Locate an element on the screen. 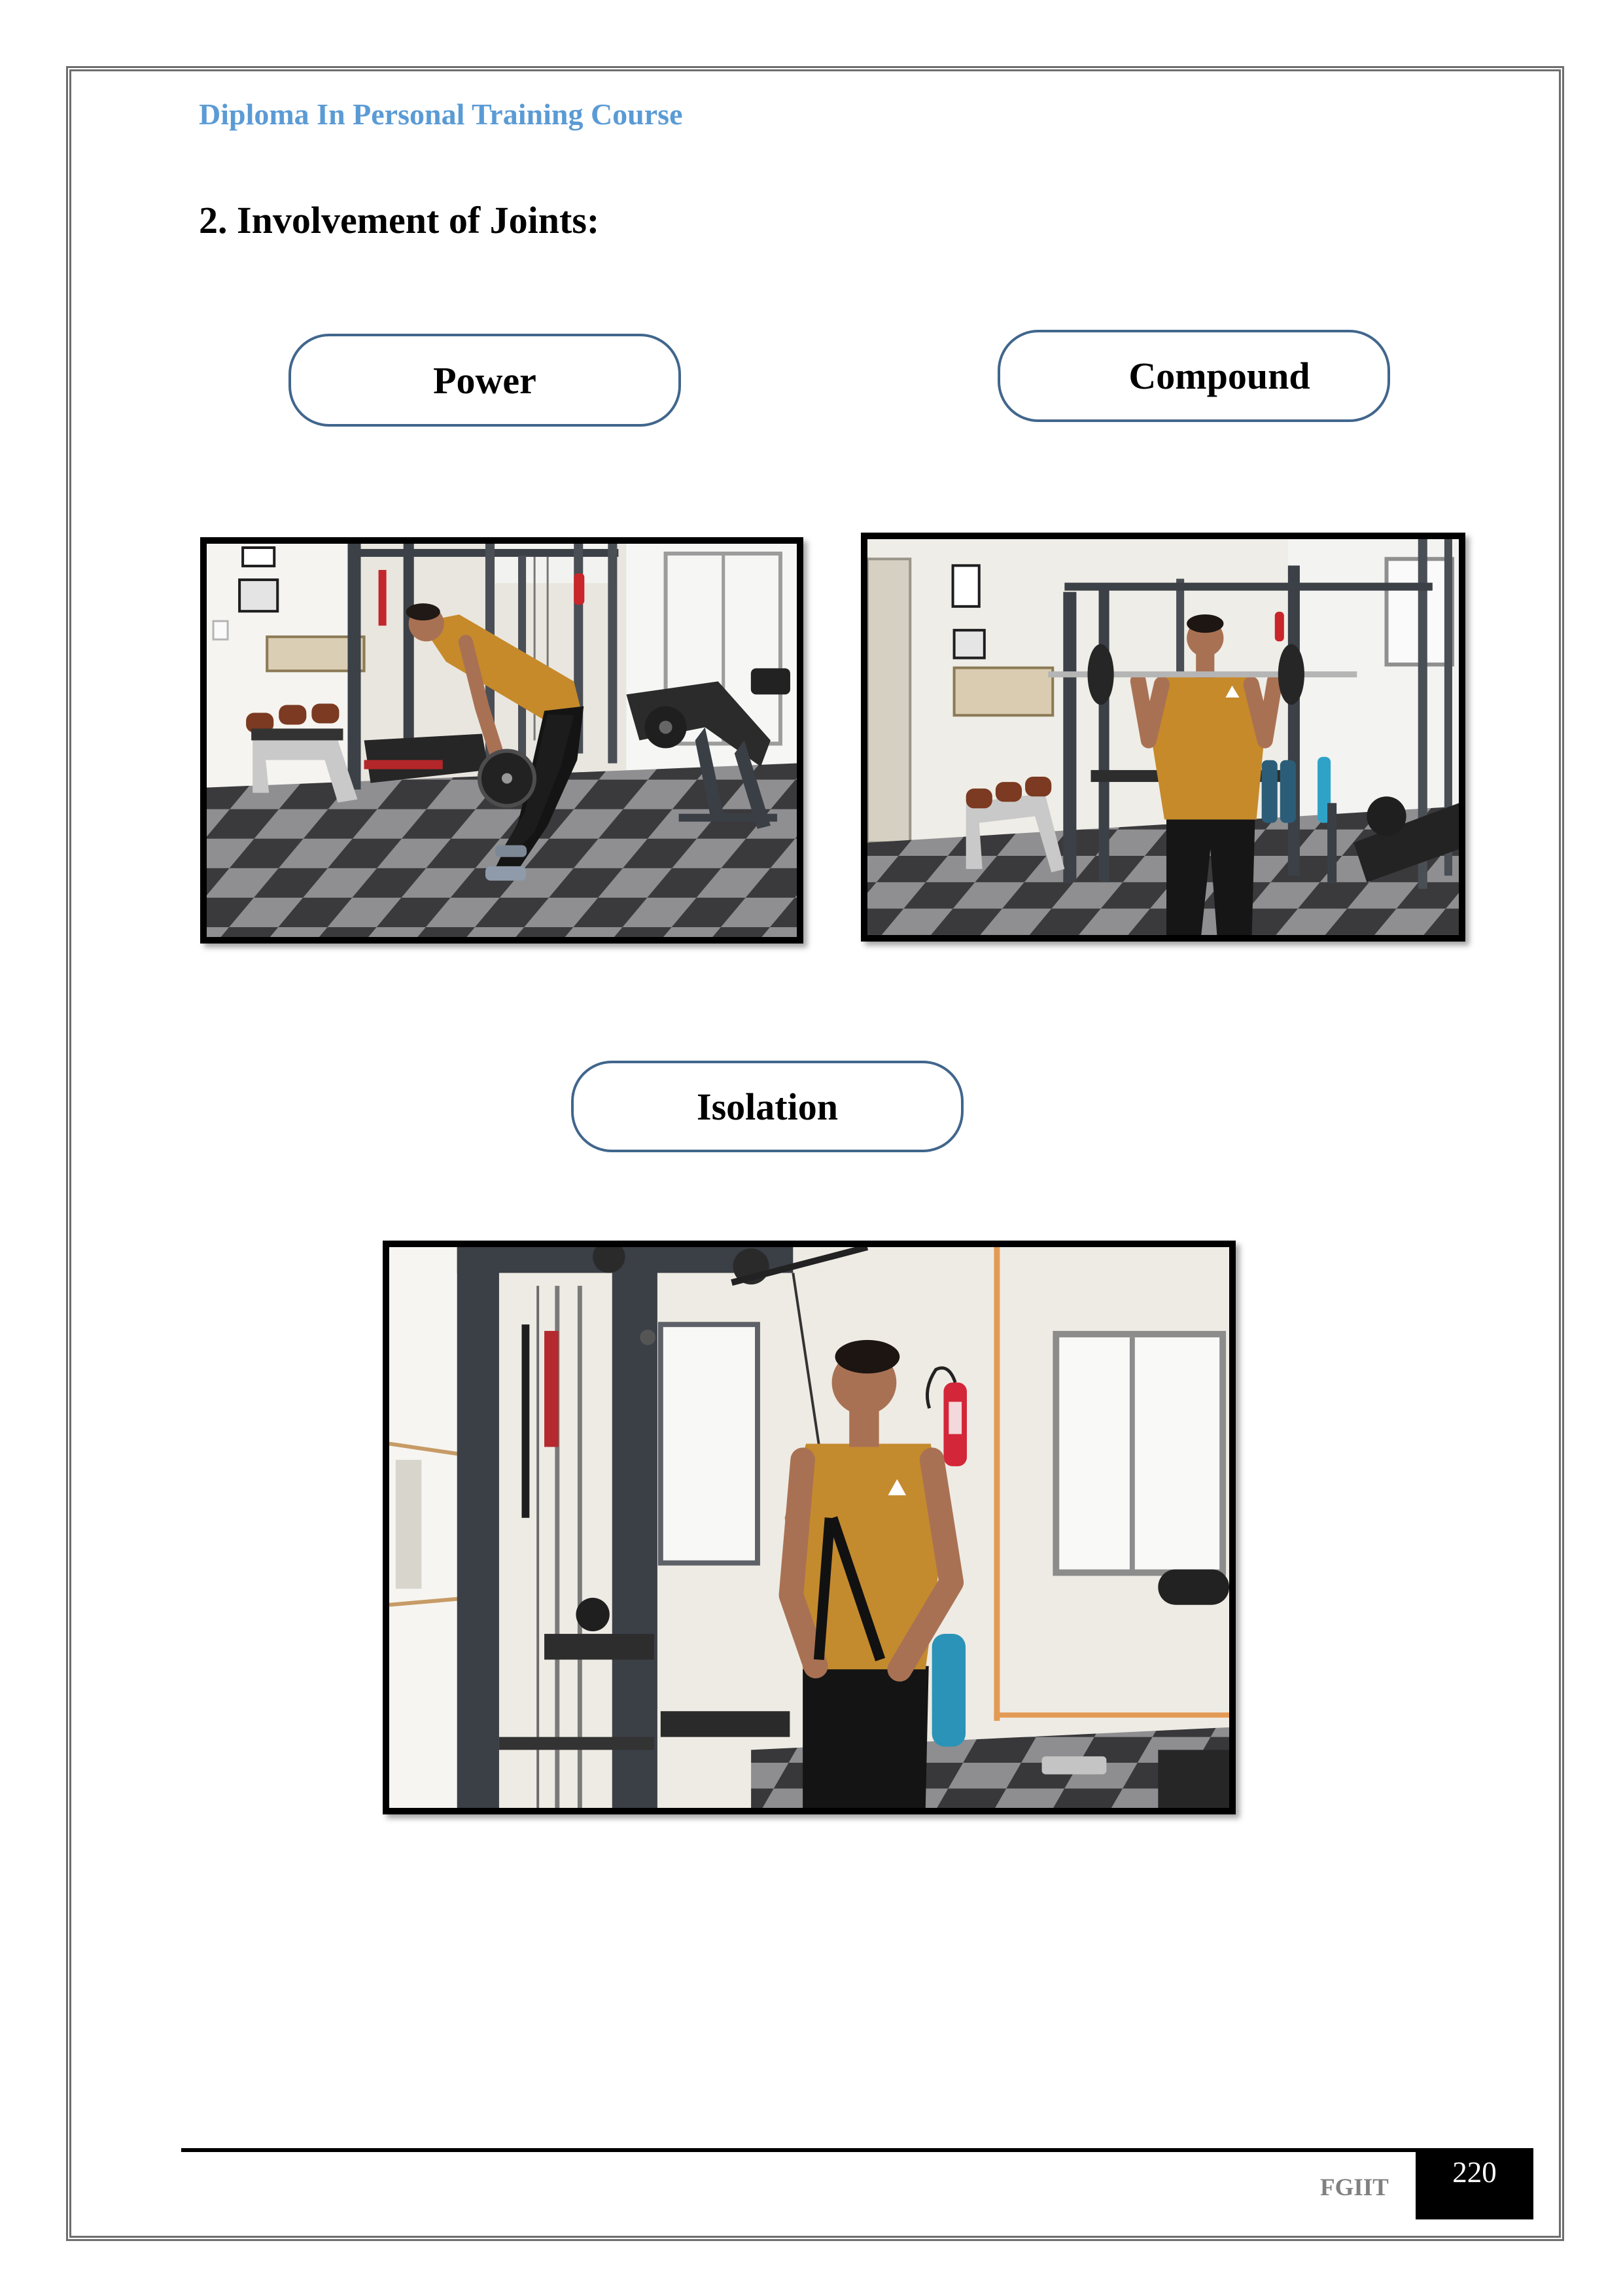 This screenshot has width=1623, height=2296. isolation-exercise-illustration is located at coordinates (809, 1528).